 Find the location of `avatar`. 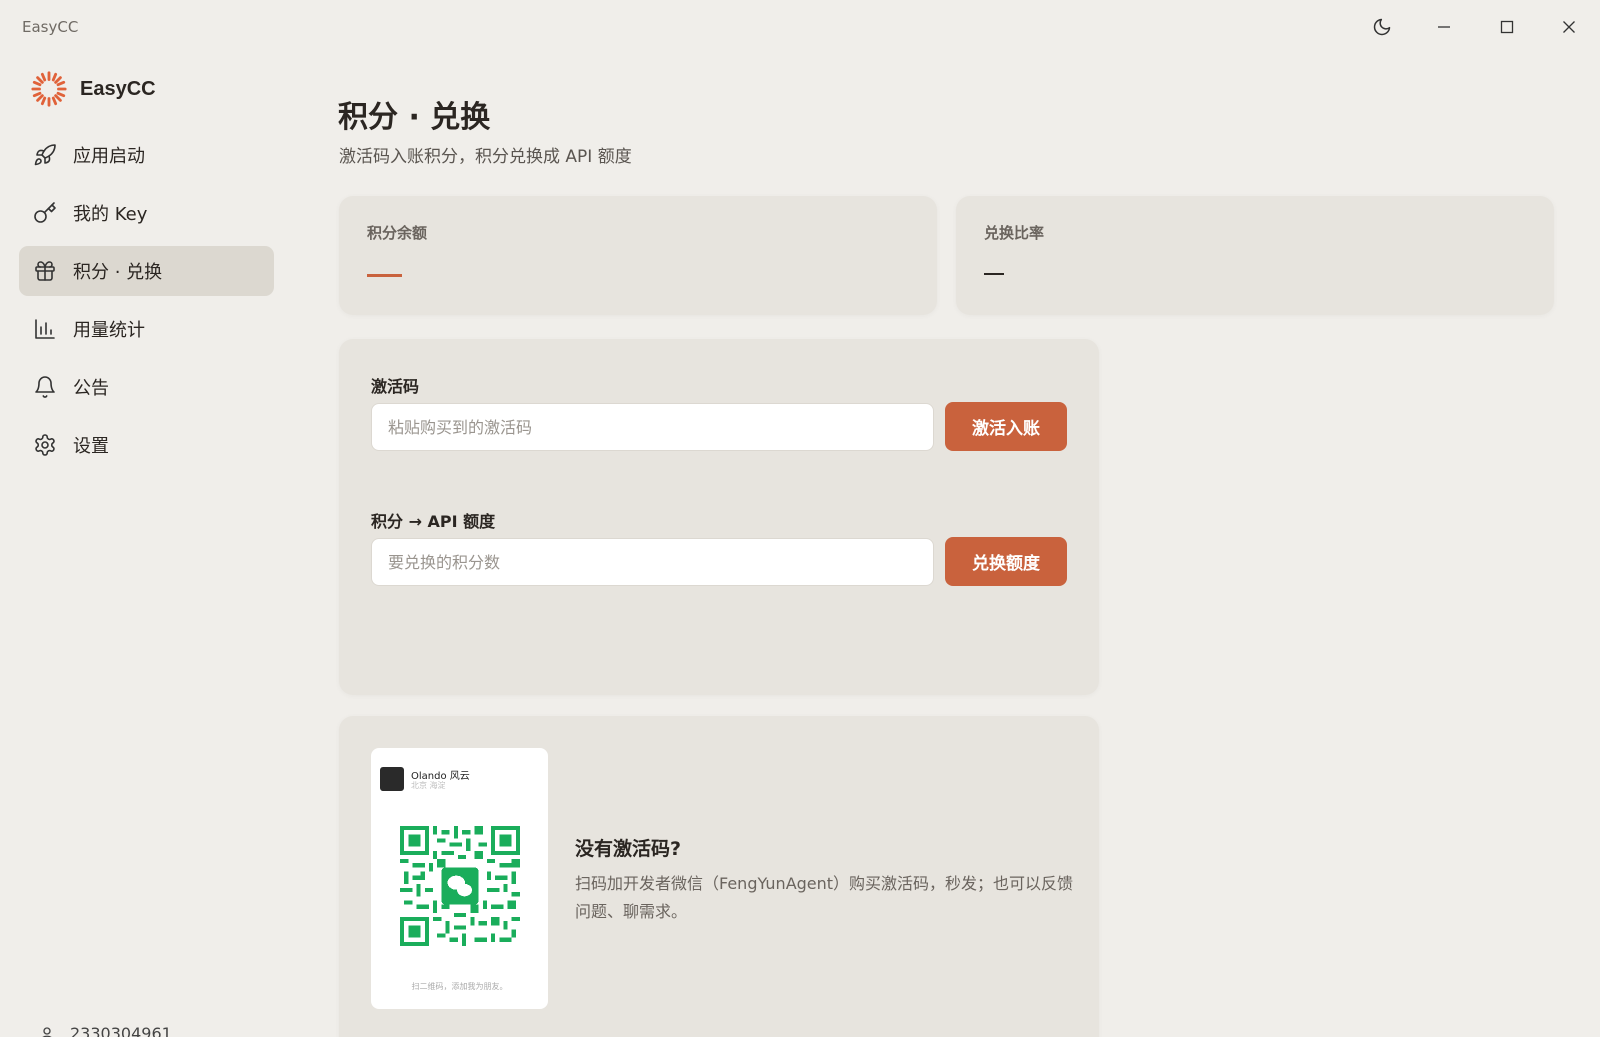

avatar is located at coordinates (392, 779).